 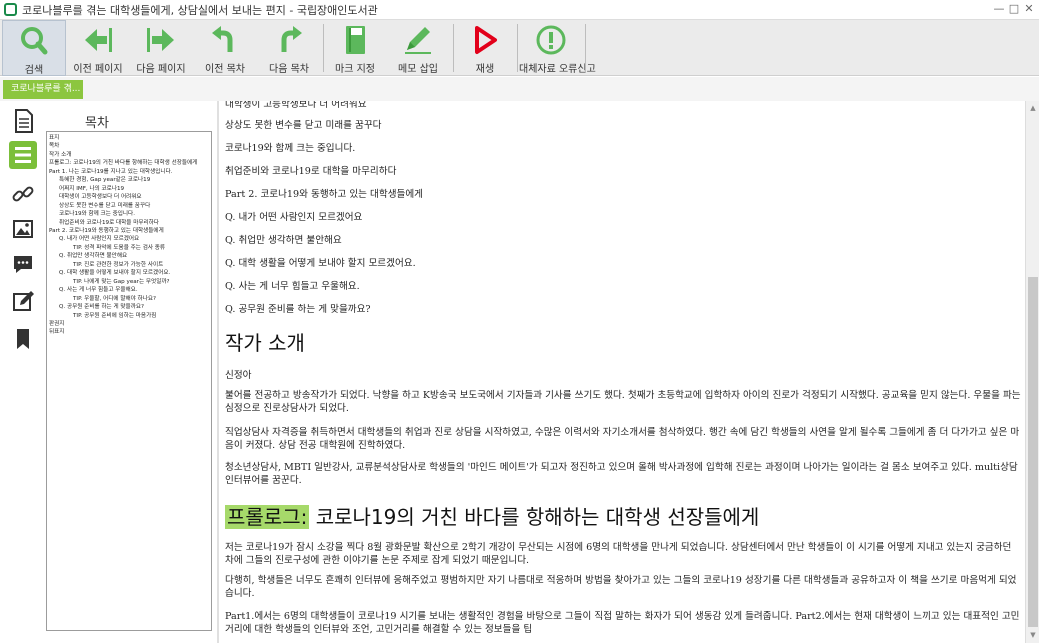 I want to click on mark-button: 마크 지정, so click(x=355, y=48).